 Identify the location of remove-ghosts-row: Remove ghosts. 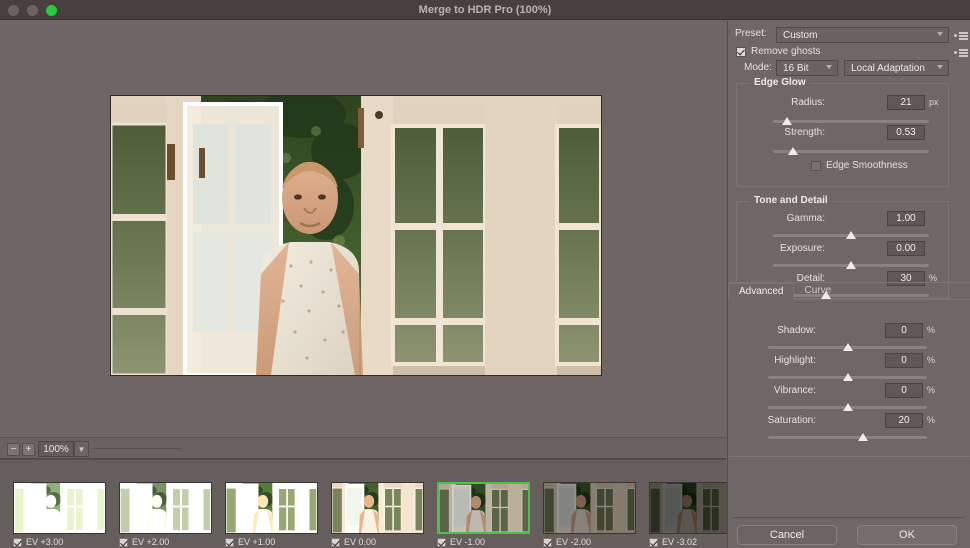
(778, 51).